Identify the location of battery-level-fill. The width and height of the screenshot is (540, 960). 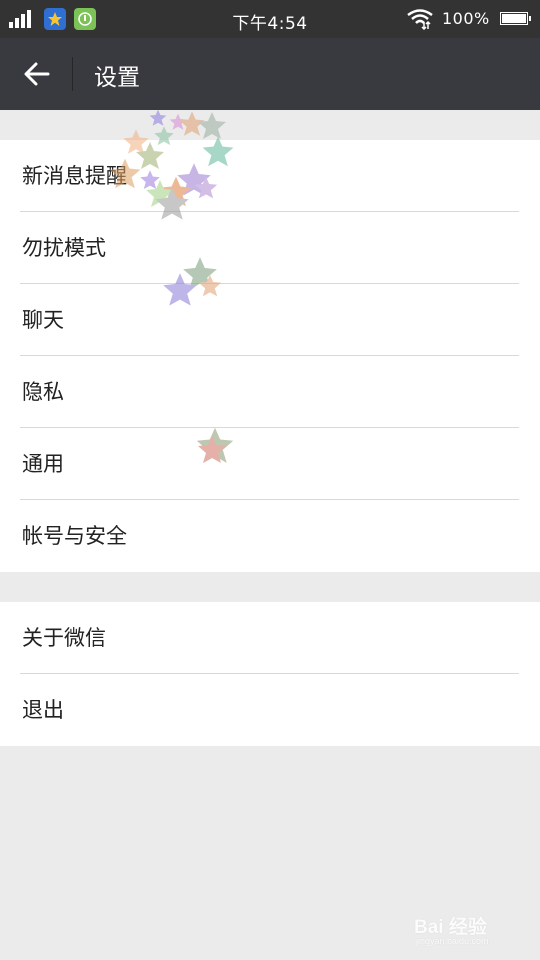
(514, 18).